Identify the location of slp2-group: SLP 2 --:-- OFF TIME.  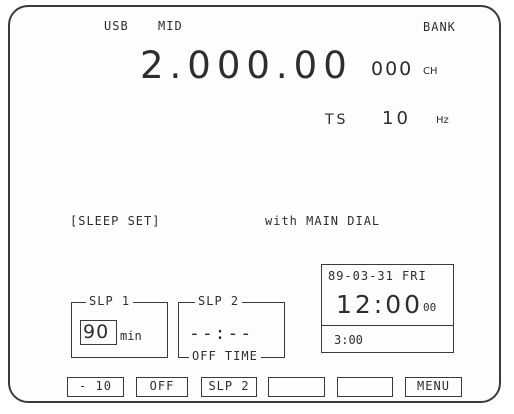
(231, 328).